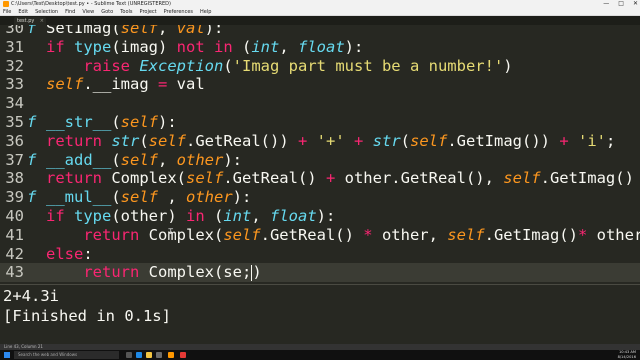 The width and height of the screenshot is (640, 360). Describe the element at coordinates (320, 254) in the screenshot. I see `code-line: 42 else:` at that location.